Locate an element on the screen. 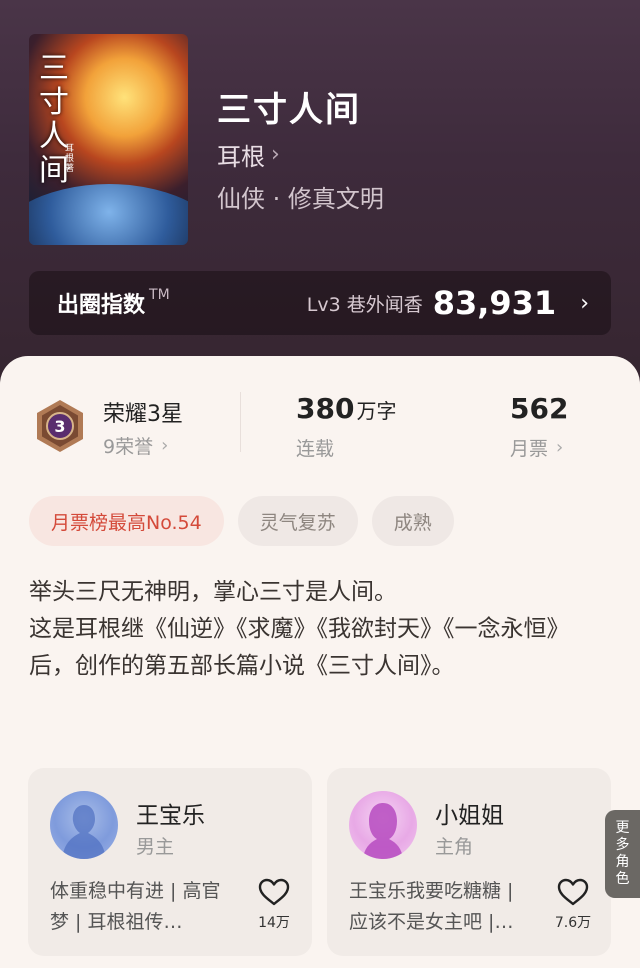 Image resolution: width=640 pixels, height=968 pixels. like-button: 14万 is located at coordinates (274, 905).